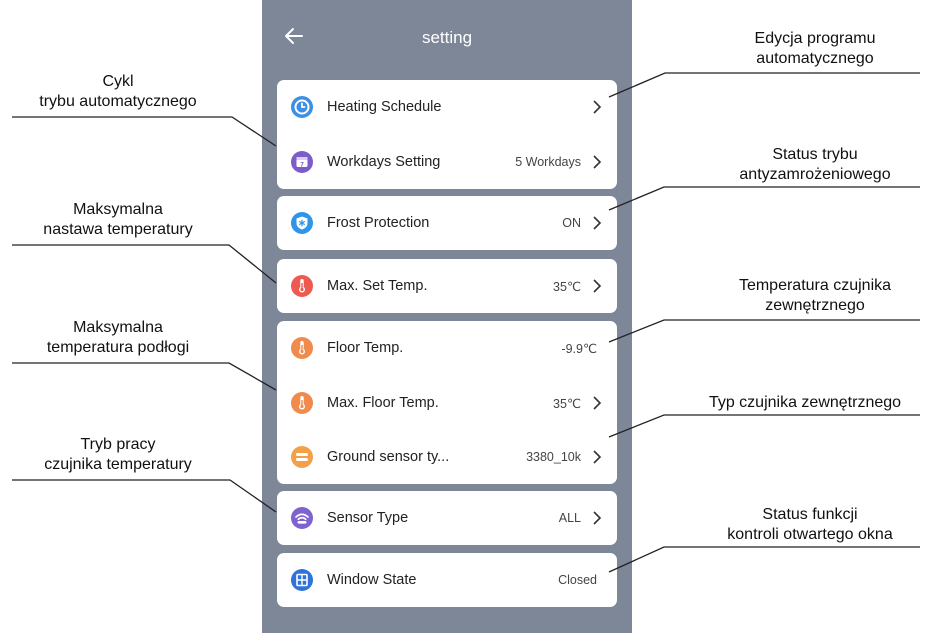 This screenshot has width=930, height=633. Describe the element at coordinates (815, 174) in the screenshot. I see `callout-line: antyzamrożeniowego` at that location.